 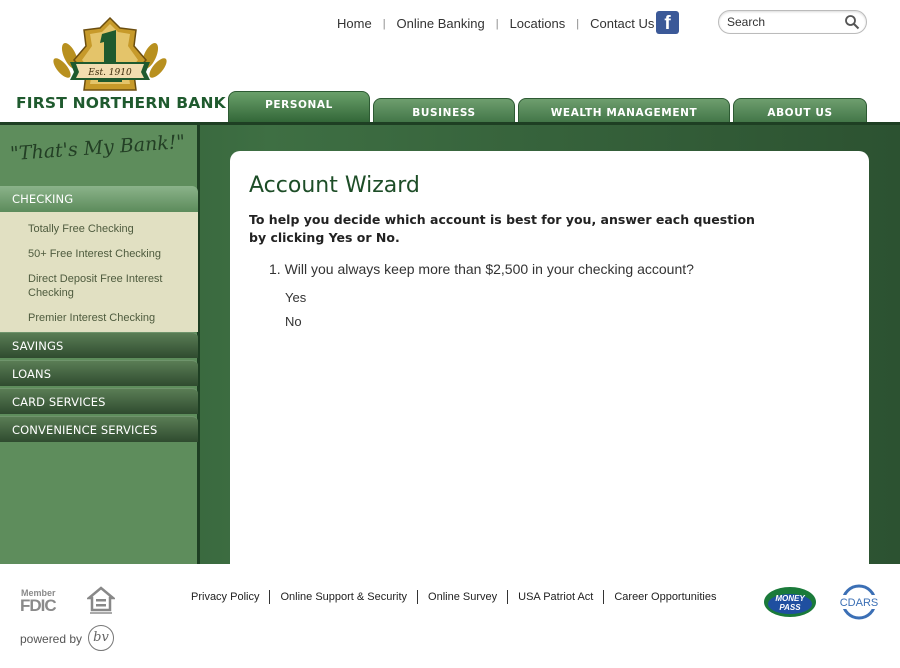 I want to click on est-text: Est. 1910, so click(x=109, y=73).